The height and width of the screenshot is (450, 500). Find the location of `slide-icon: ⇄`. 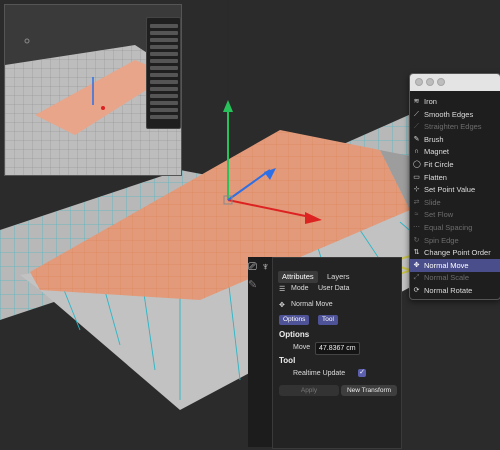

slide-icon: ⇄ is located at coordinates (416, 202).